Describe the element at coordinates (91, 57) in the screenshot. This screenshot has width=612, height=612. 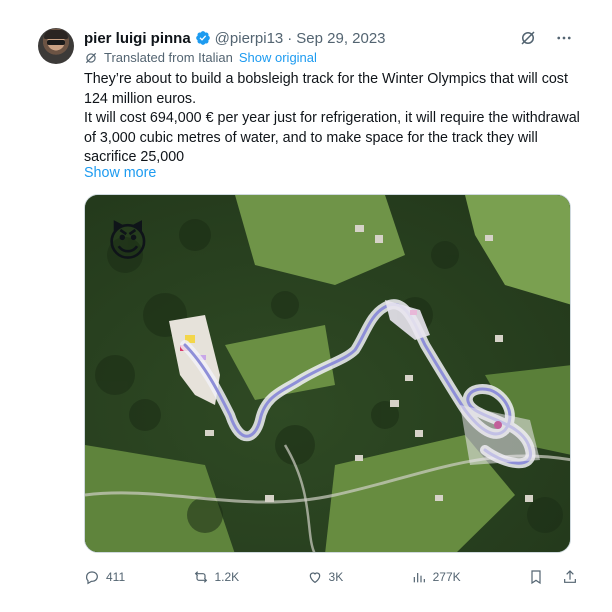
I see `translate-icon` at that location.